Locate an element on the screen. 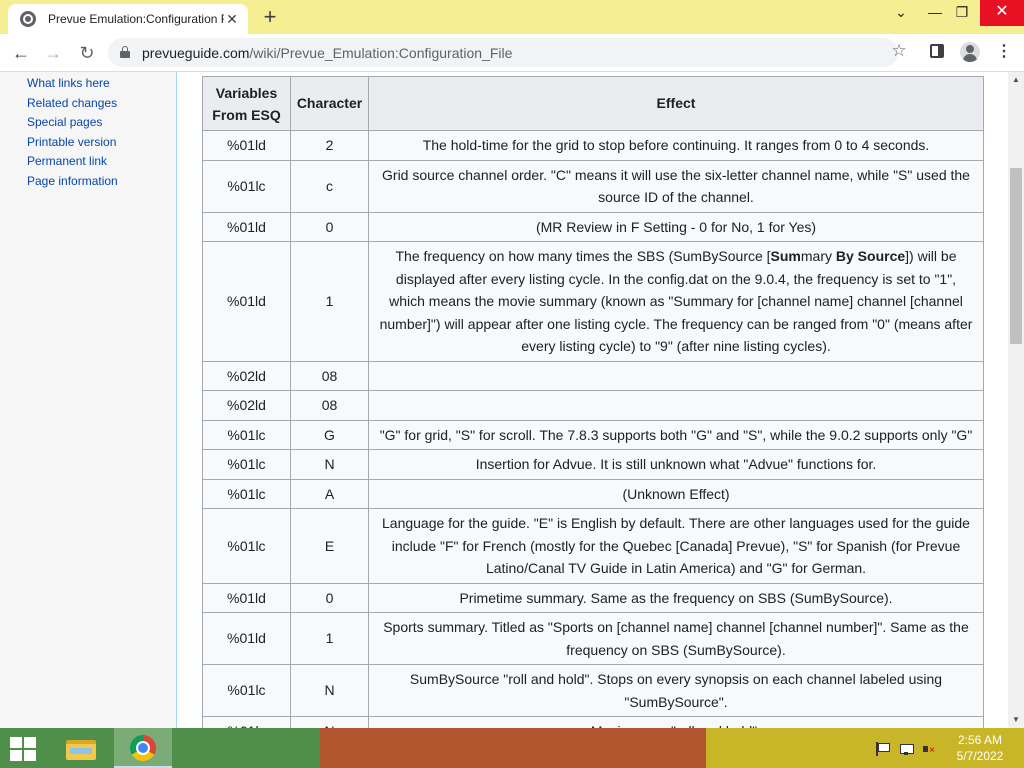 This screenshot has width=1024, height=768. action-center-flag-icon is located at coordinates (883, 749).